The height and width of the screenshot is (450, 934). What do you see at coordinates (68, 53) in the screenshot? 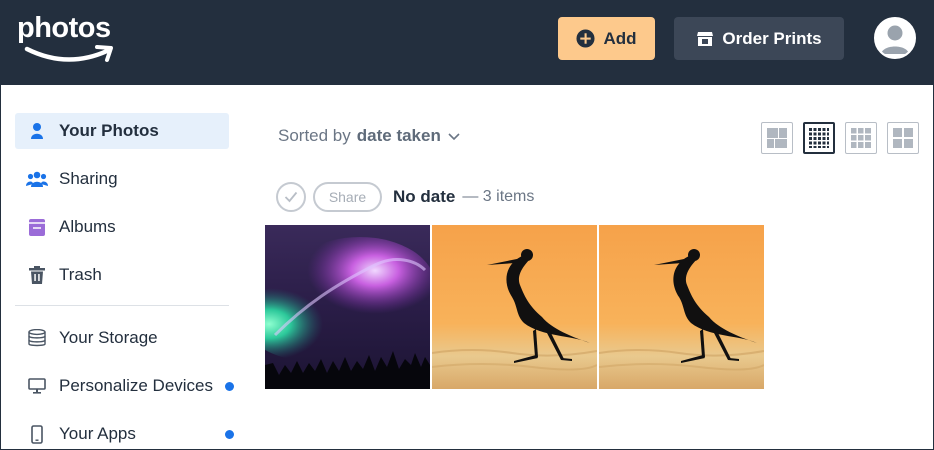
I see `logo-smile-icon` at bounding box center [68, 53].